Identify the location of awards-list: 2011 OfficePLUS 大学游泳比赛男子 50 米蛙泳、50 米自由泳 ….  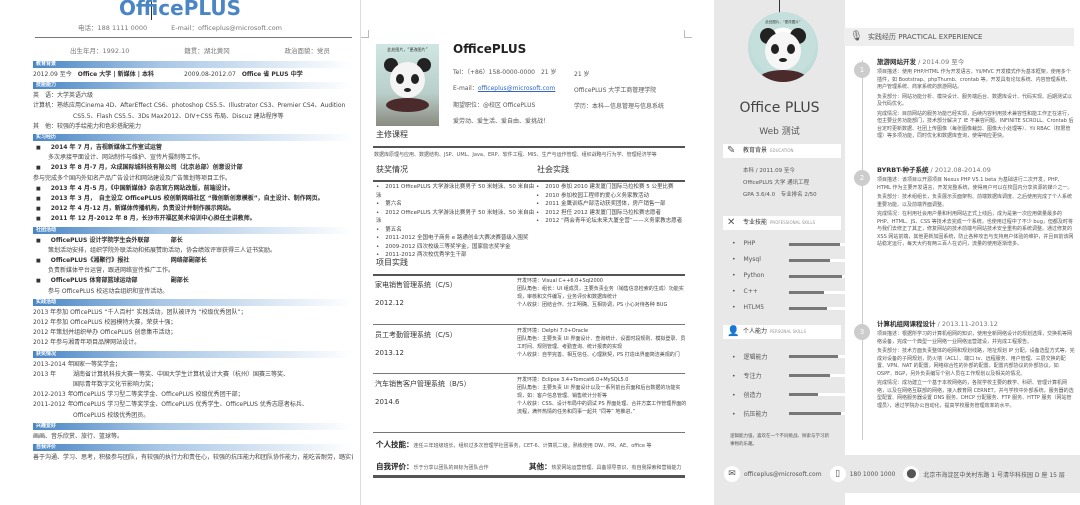
(456, 221).